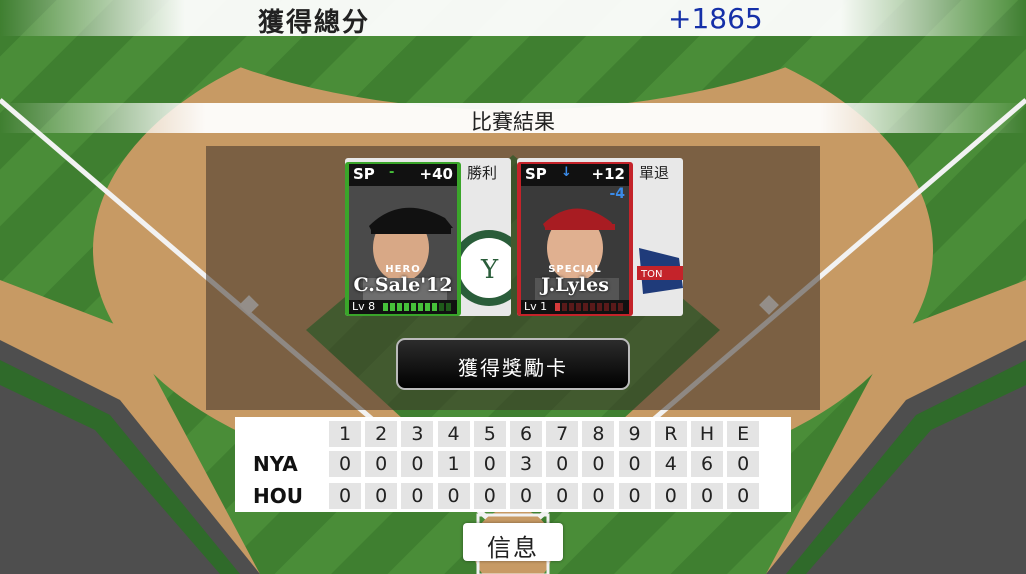  What do you see at coordinates (707, 434) in the screenshot?
I see `scoreboard-header-cell: H` at bounding box center [707, 434].